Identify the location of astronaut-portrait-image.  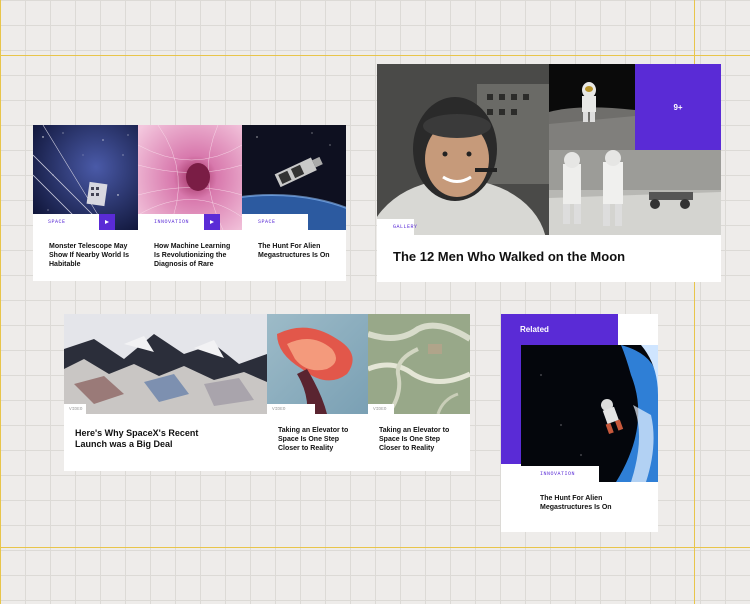
(463, 149).